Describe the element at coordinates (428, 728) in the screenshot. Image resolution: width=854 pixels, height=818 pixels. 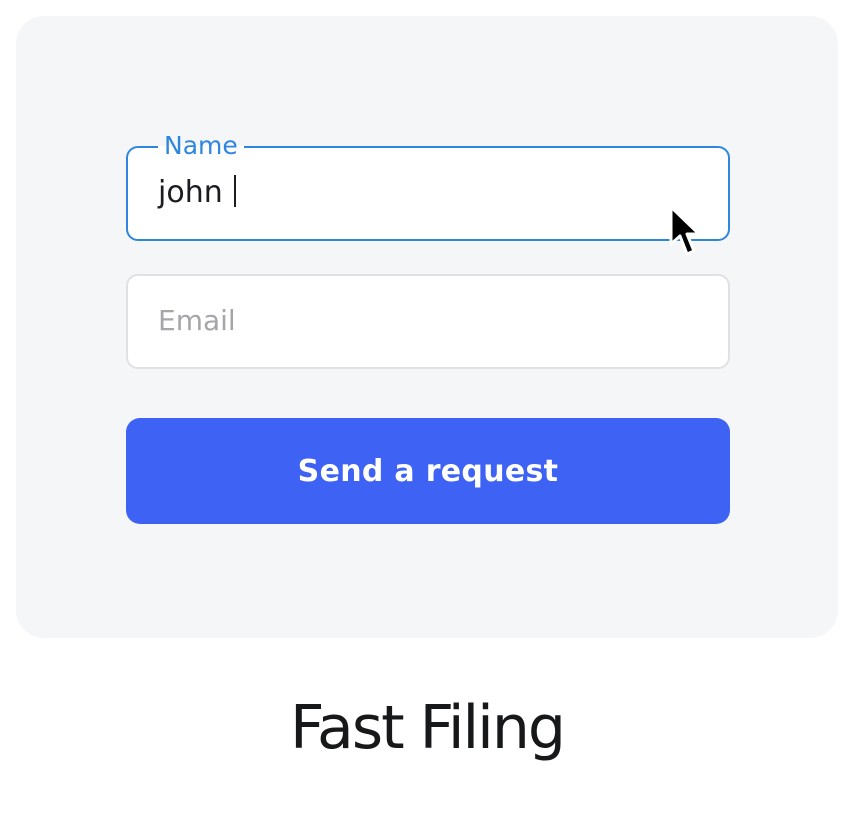
I see `brand-name: Fast Filing` at that location.